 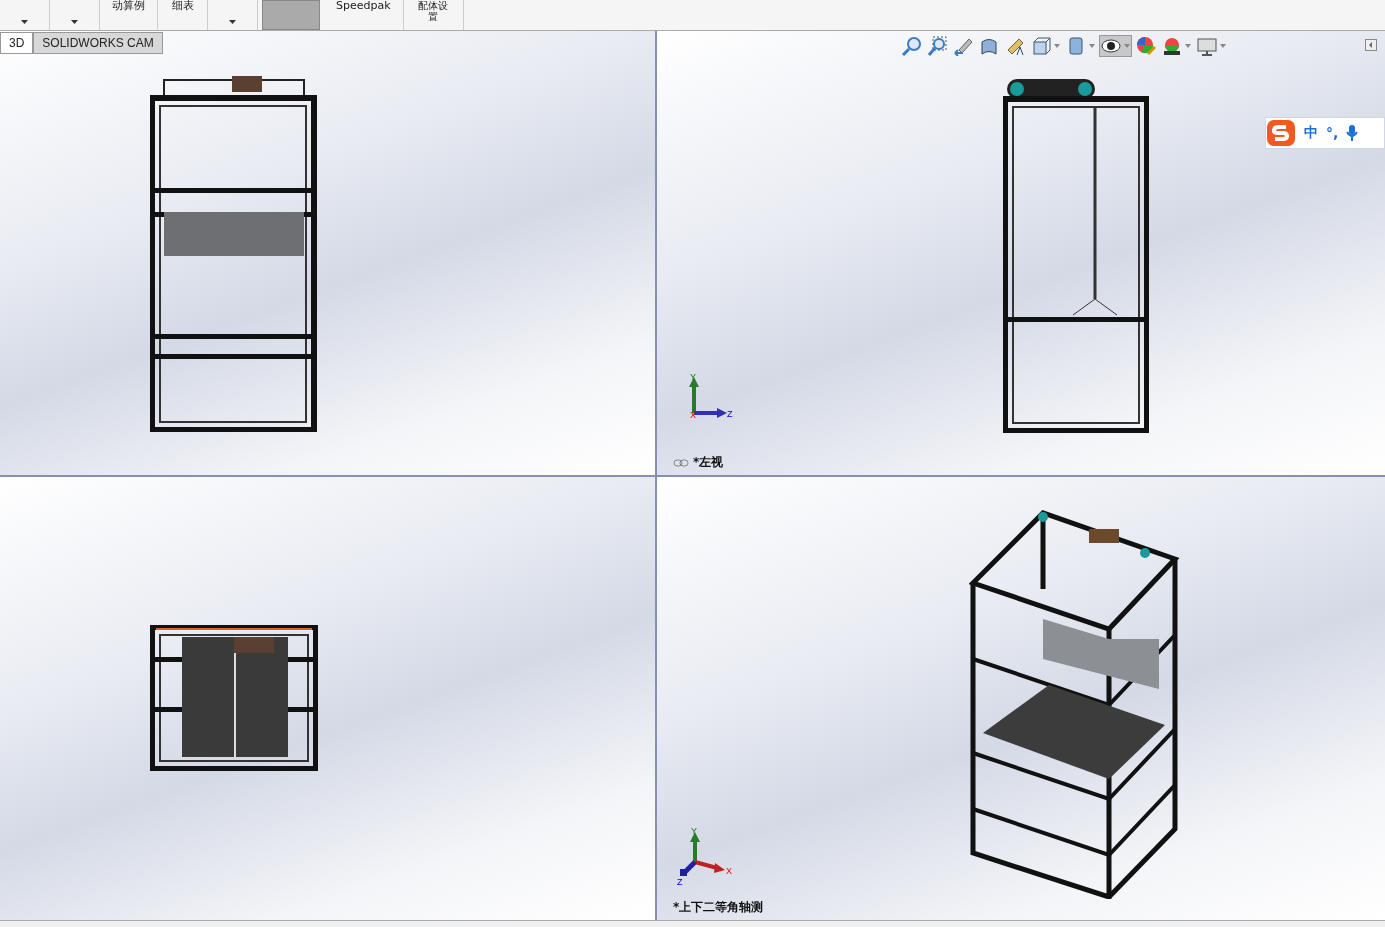 I want to click on appearance-icon, so click(x=1146, y=46).